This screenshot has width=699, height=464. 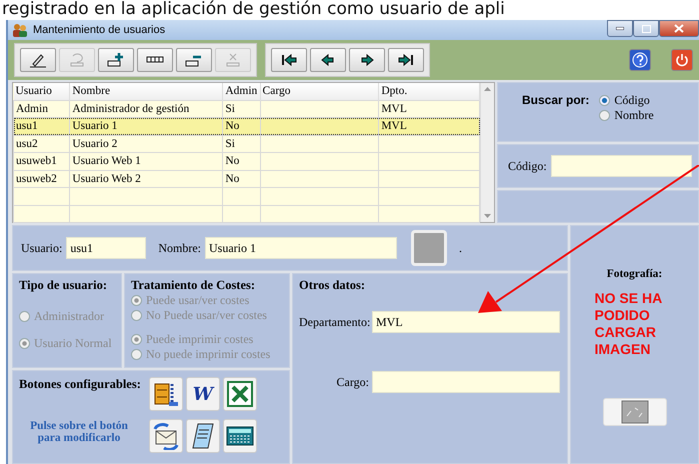 I want to click on table-row: usu2 Usuario 2 Si, so click(x=247, y=143).